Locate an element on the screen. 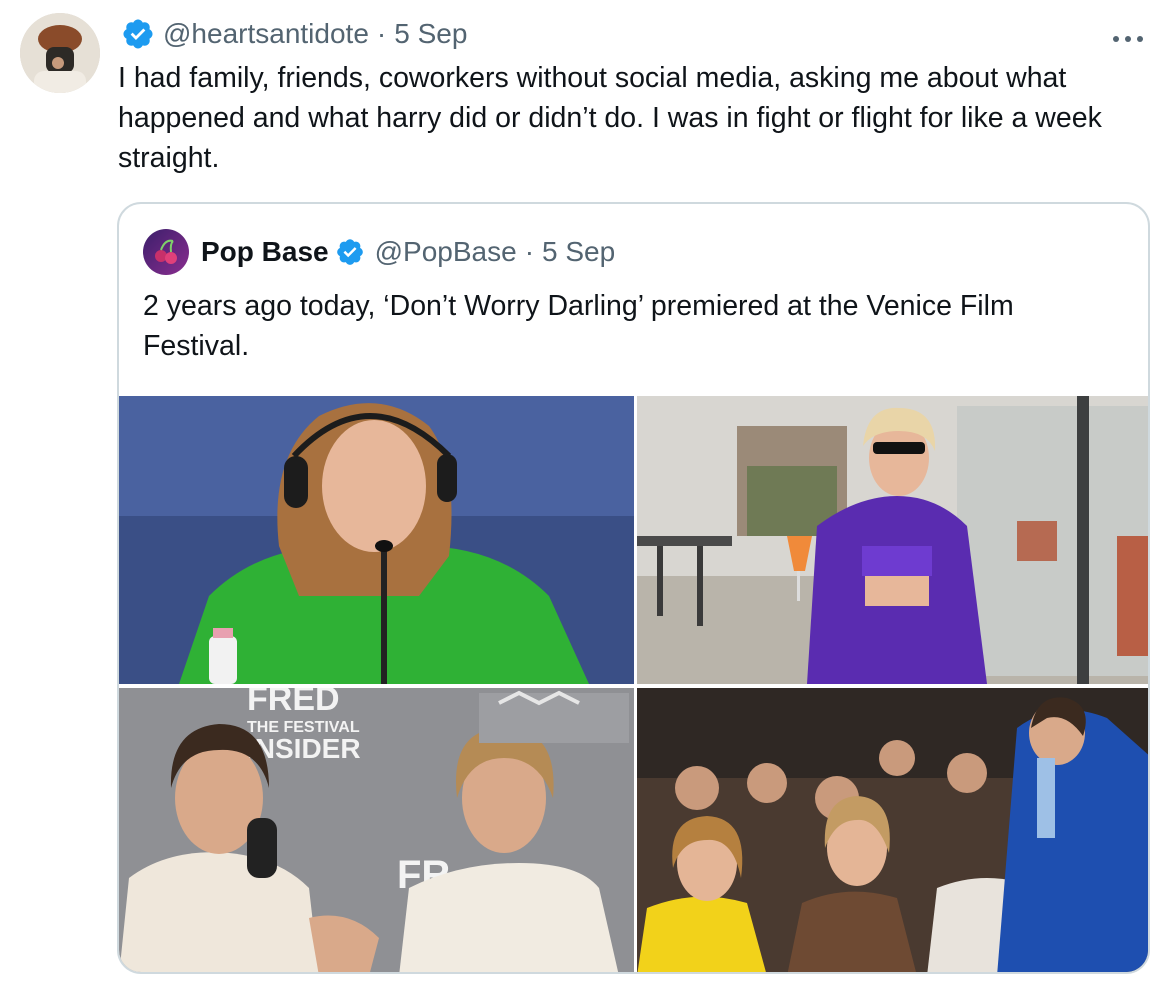 The height and width of the screenshot is (992, 1172). more-options-button is located at coordinates (1128, 35).